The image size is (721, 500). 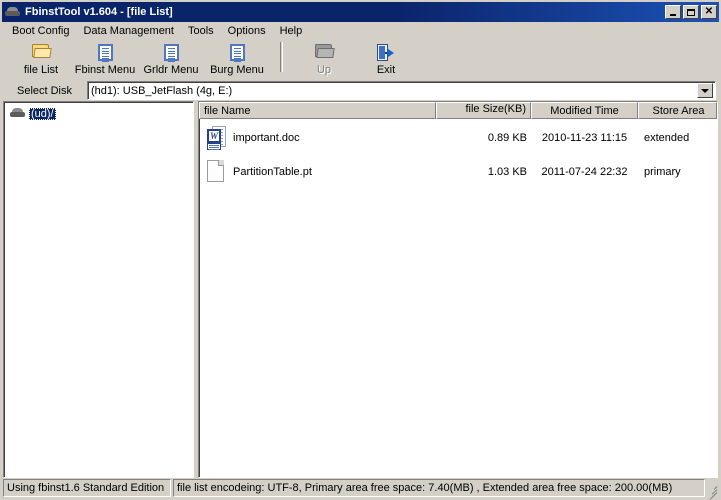 I want to click on status-edition-text: Using fbinst1.6 Standard Edition, so click(x=87, y=488).